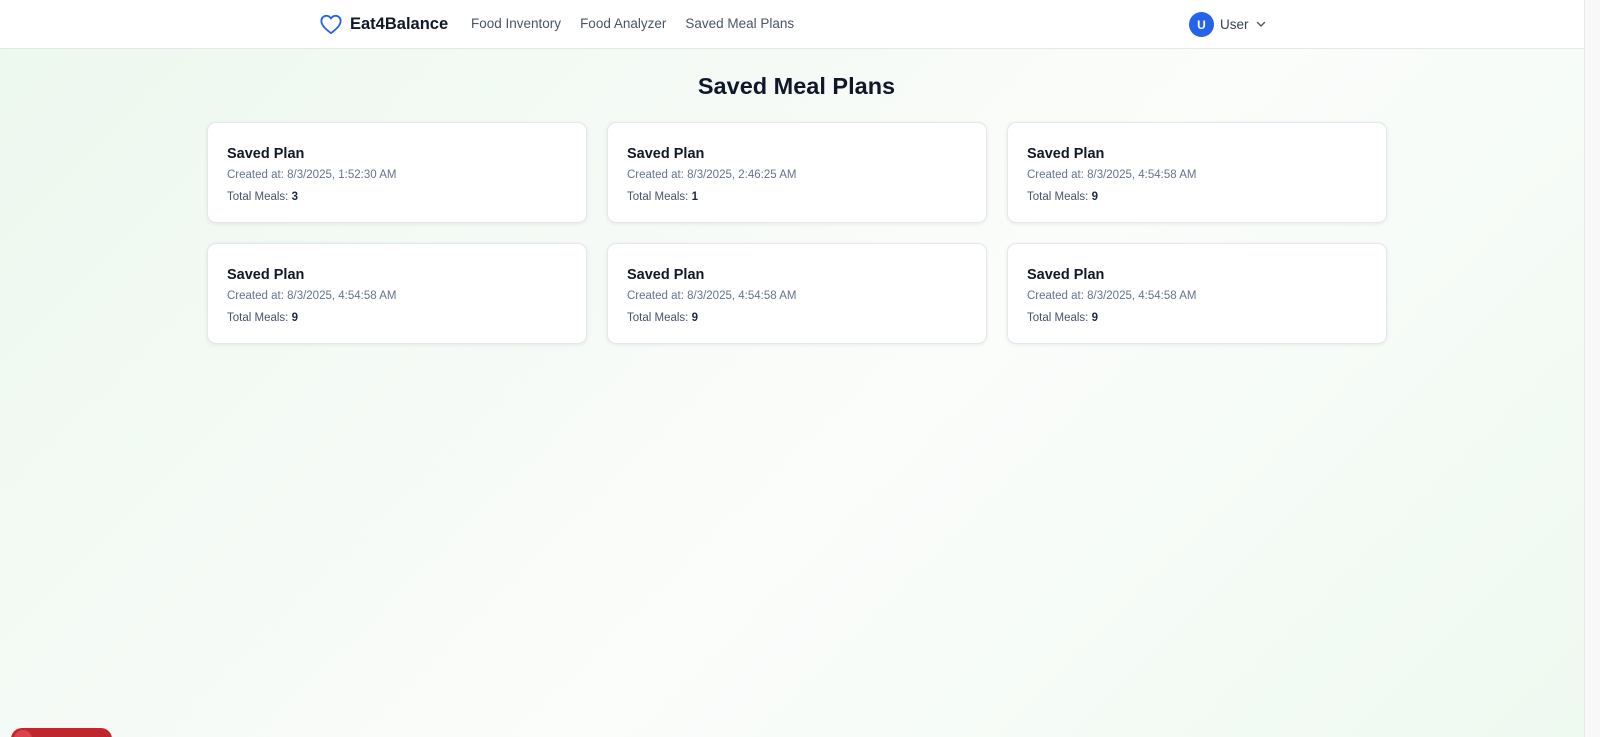 Image resolution: width=1600 pixels, height=737 pixels. What do you see at coordinates (294, 197) in the screenshot?
I see `meals-count: 3` at bounding box center [294, 197].